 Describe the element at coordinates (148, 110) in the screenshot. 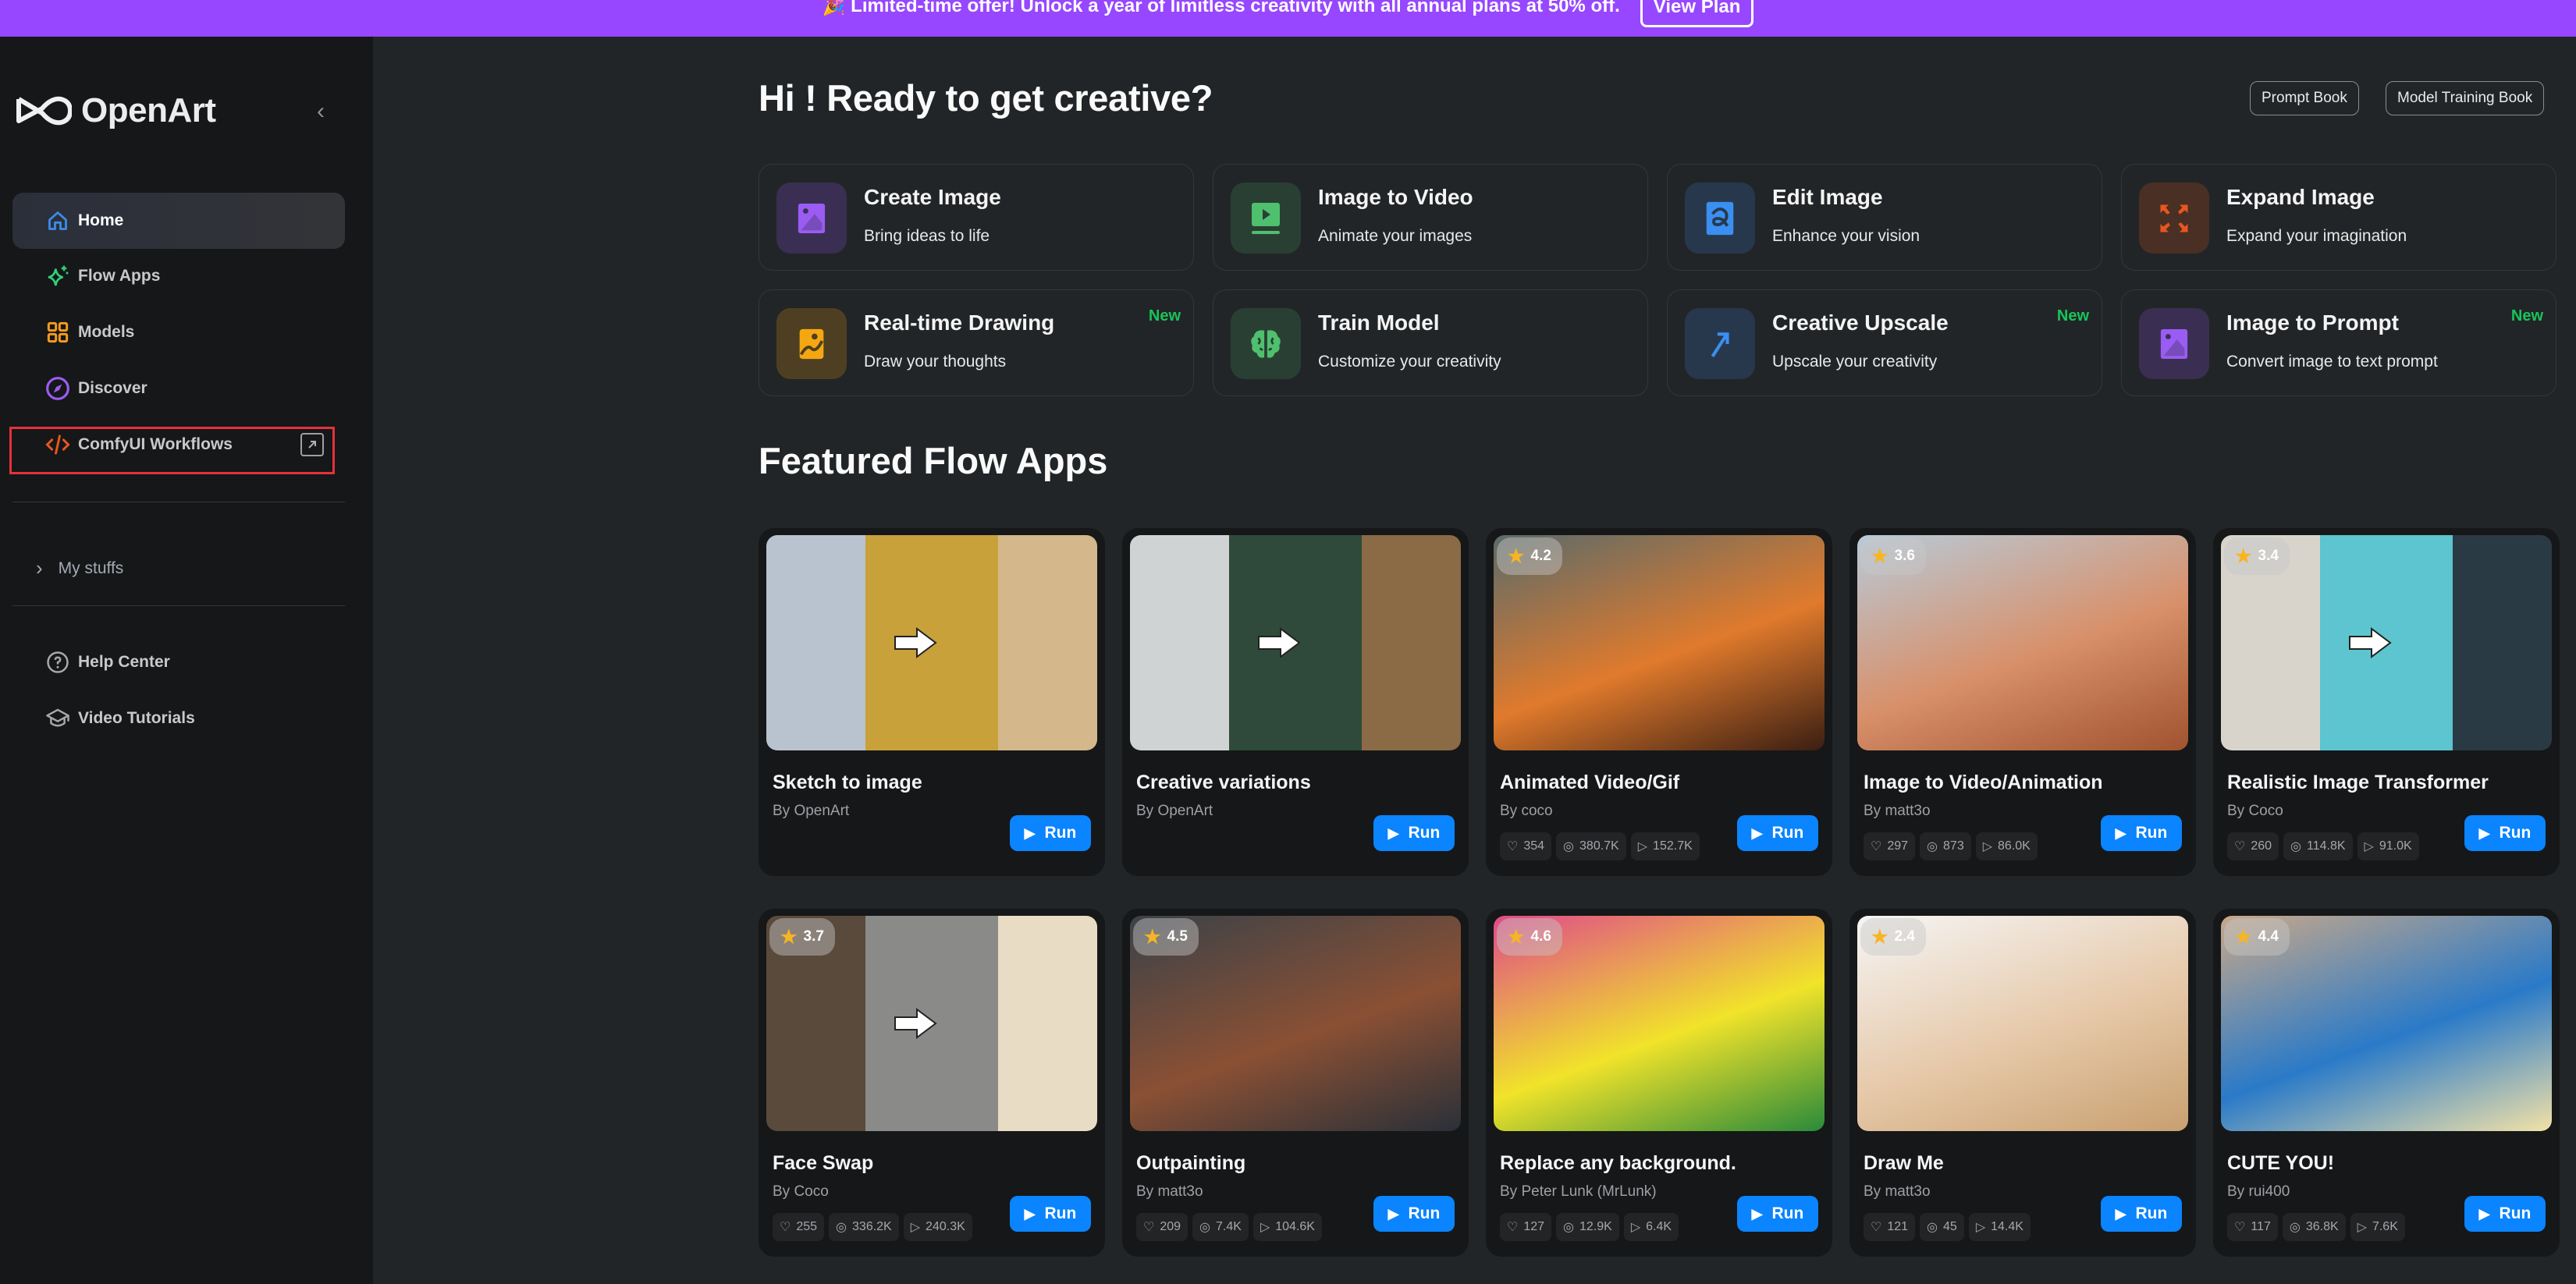

I see `brand-name: OpenArt` at that location.